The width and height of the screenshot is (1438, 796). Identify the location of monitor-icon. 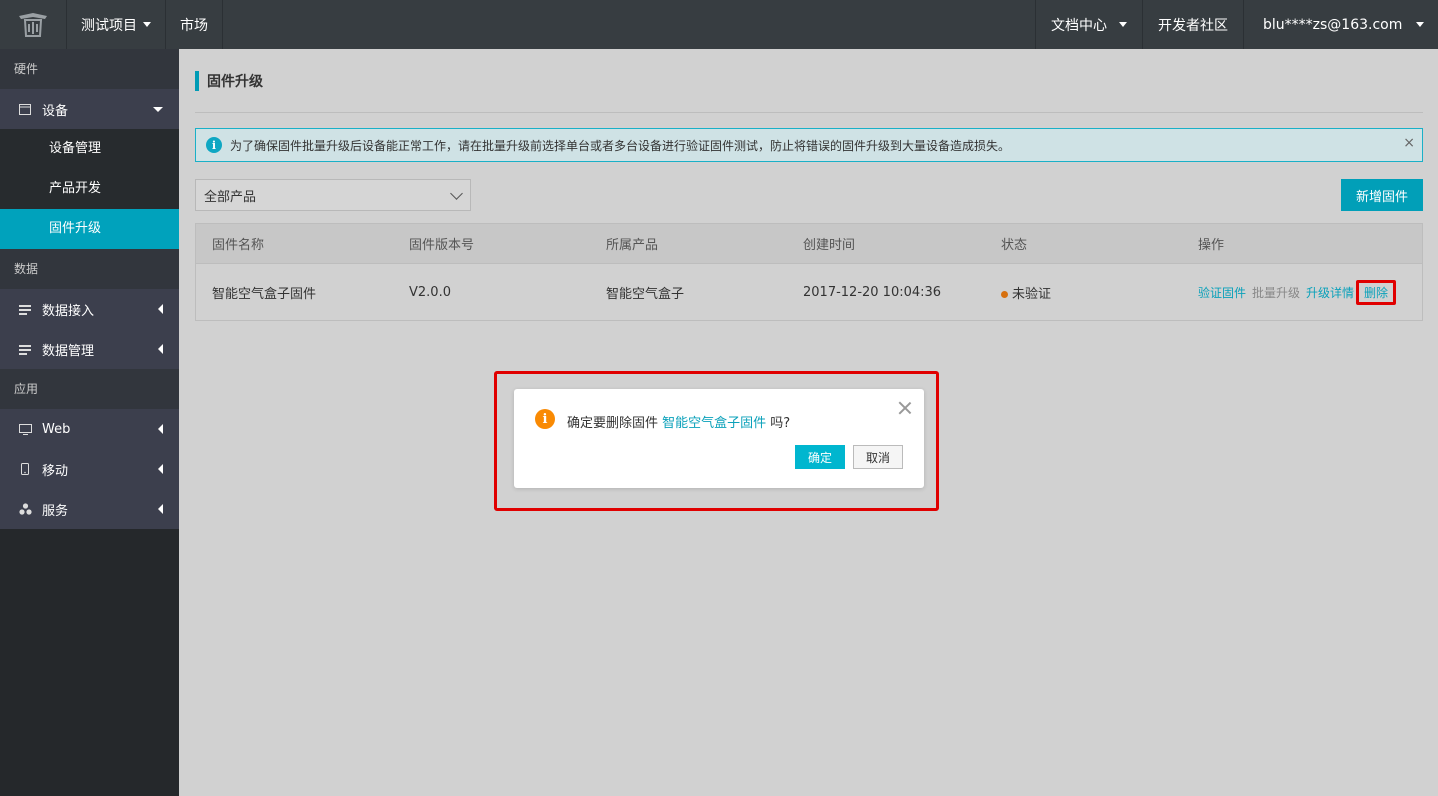
(25, 429).